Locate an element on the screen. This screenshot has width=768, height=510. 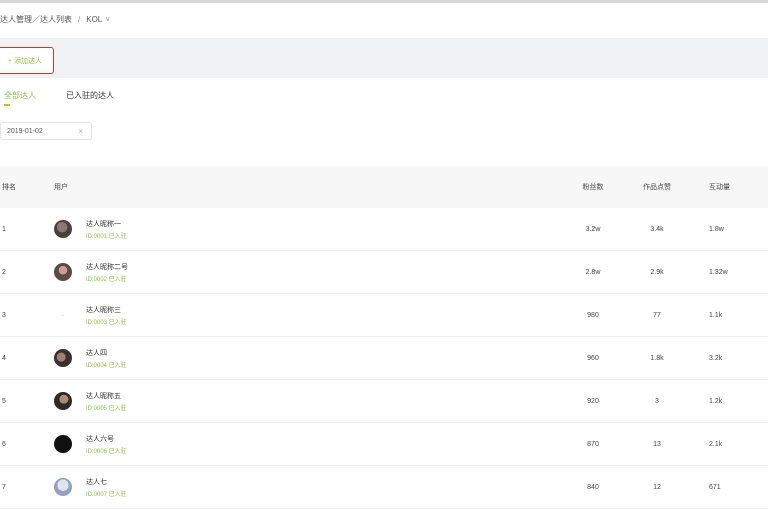
table-row: 6 达人六号 ID:0006 已入驻 870 13 2.1k is located at coordinates (384, 444).